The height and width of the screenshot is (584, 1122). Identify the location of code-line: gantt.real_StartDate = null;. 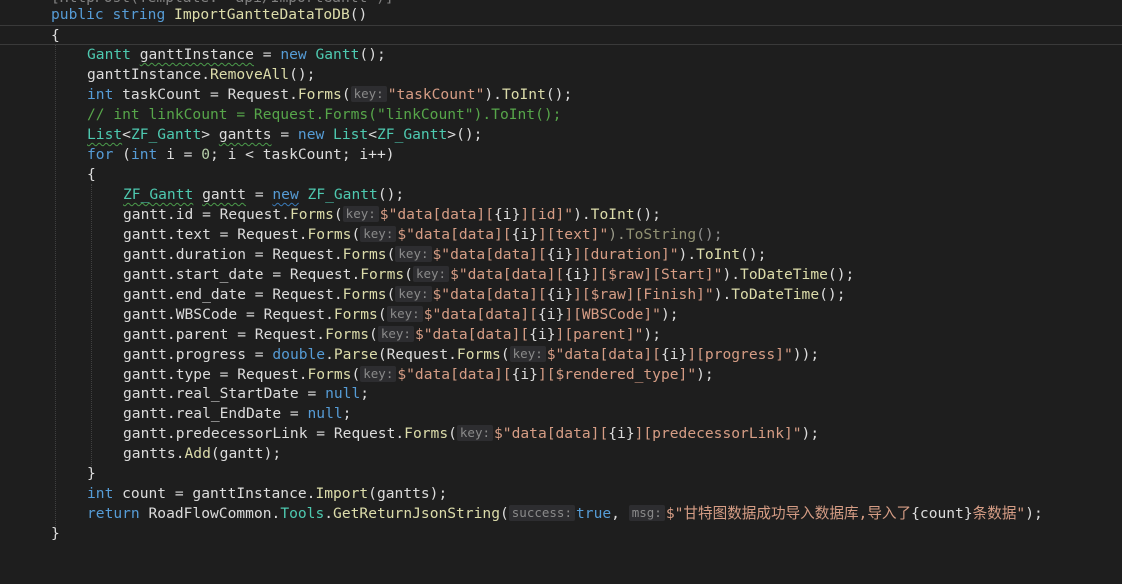
(184, 394).